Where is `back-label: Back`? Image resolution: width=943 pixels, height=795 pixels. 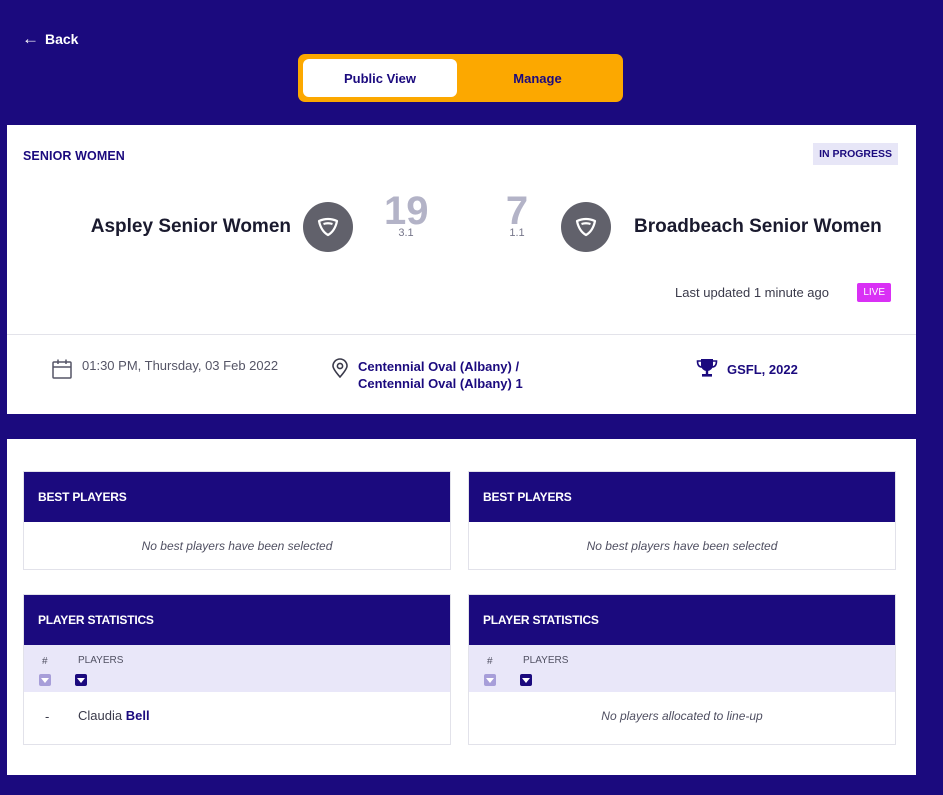 back-label: Back is located at coordinates (62, 39).